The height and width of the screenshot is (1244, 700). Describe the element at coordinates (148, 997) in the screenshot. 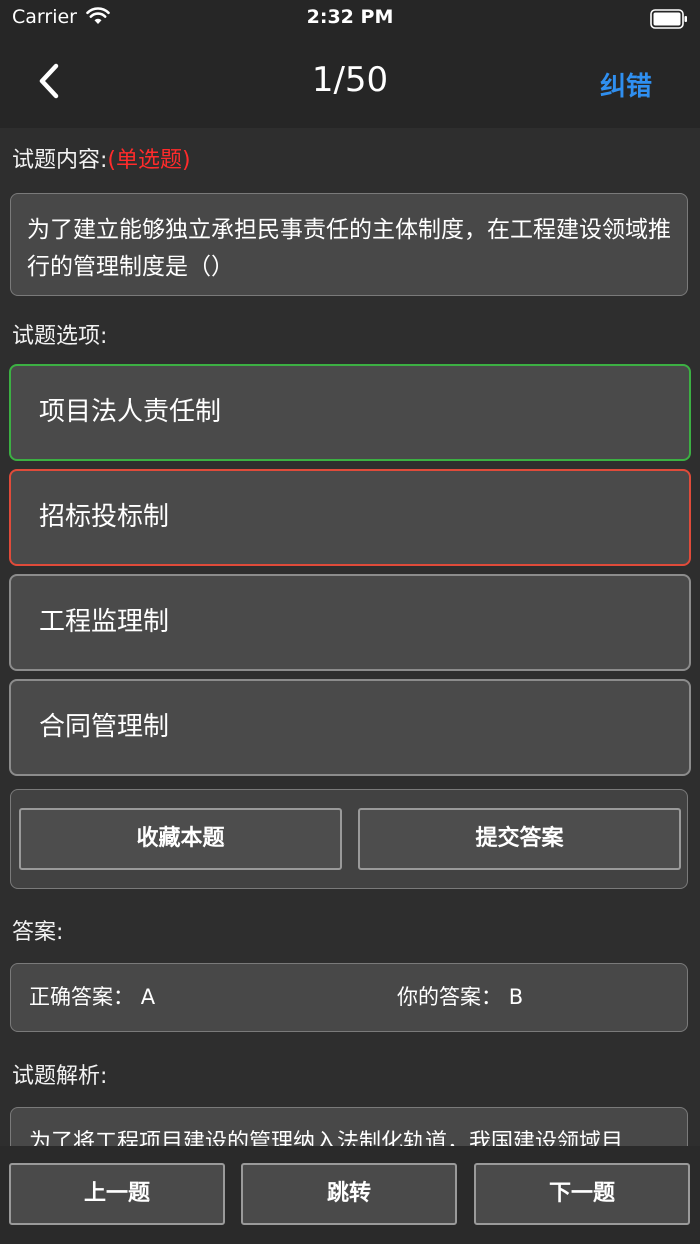

I see `correct-answer-value: A` at that location.